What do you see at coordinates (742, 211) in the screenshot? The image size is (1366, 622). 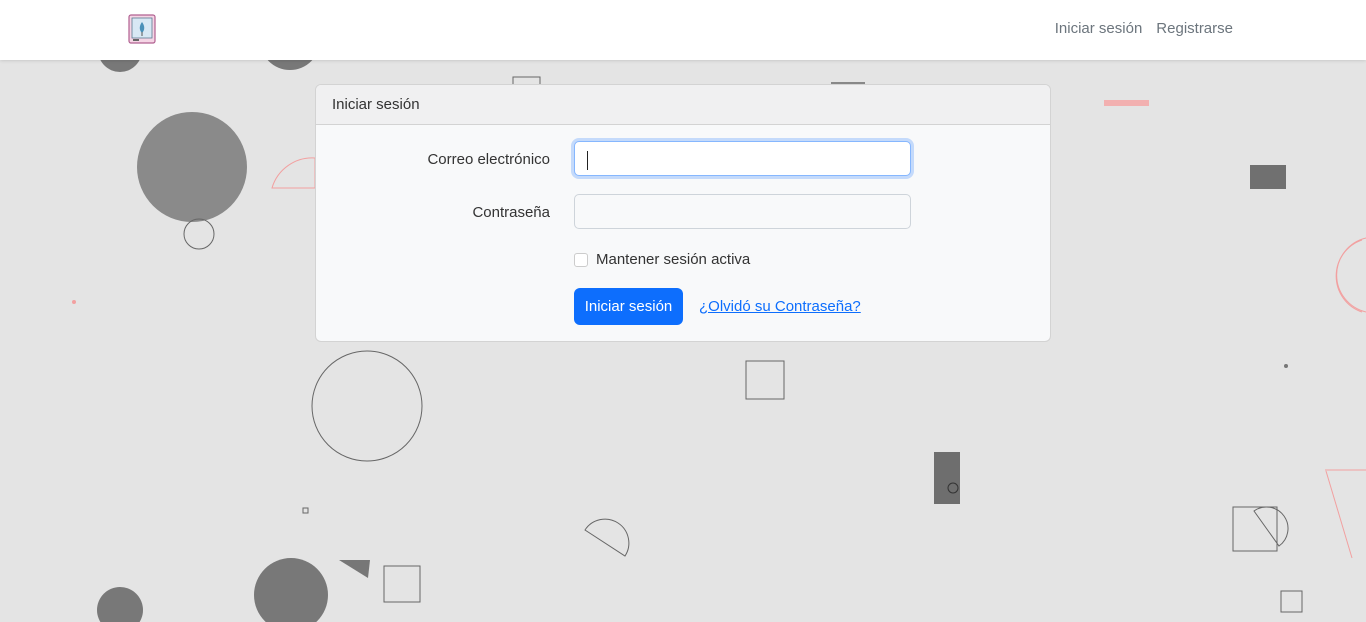 I see `password-input` at bounding box center [742, 211].